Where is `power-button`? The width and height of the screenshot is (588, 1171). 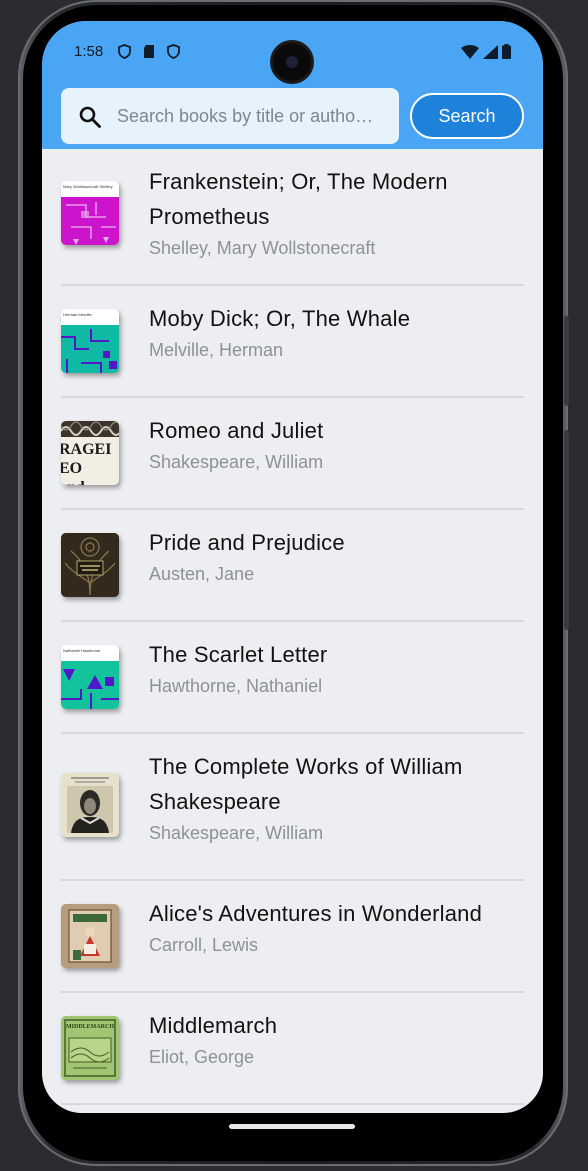 power-button is located at coordinates (566, 530).